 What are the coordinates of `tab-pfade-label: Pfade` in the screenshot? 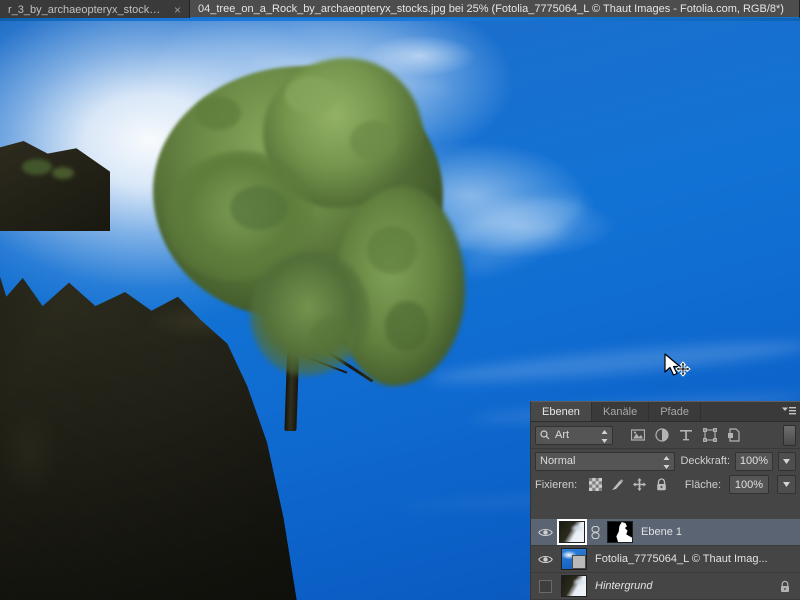 It's located at (674, 411).